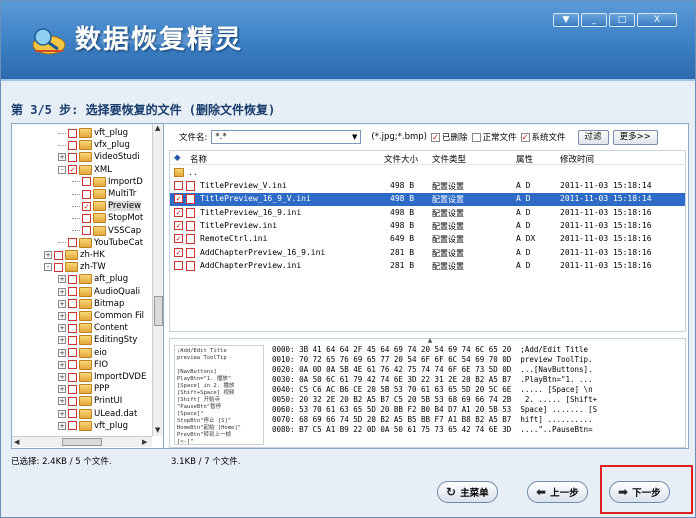 This screenshot has width=696, height=518. I want to click on tree-item: vft_plug, so click(93, 133).